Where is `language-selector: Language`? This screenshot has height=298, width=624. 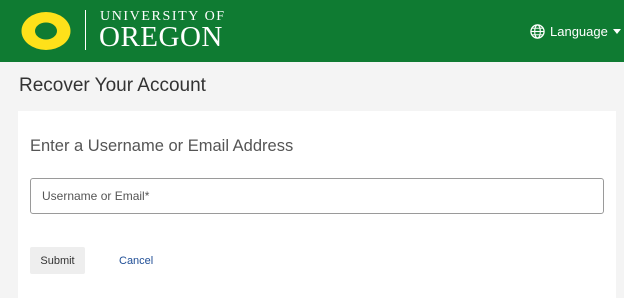
language-selector: Language is located at coordinates (575, 31).